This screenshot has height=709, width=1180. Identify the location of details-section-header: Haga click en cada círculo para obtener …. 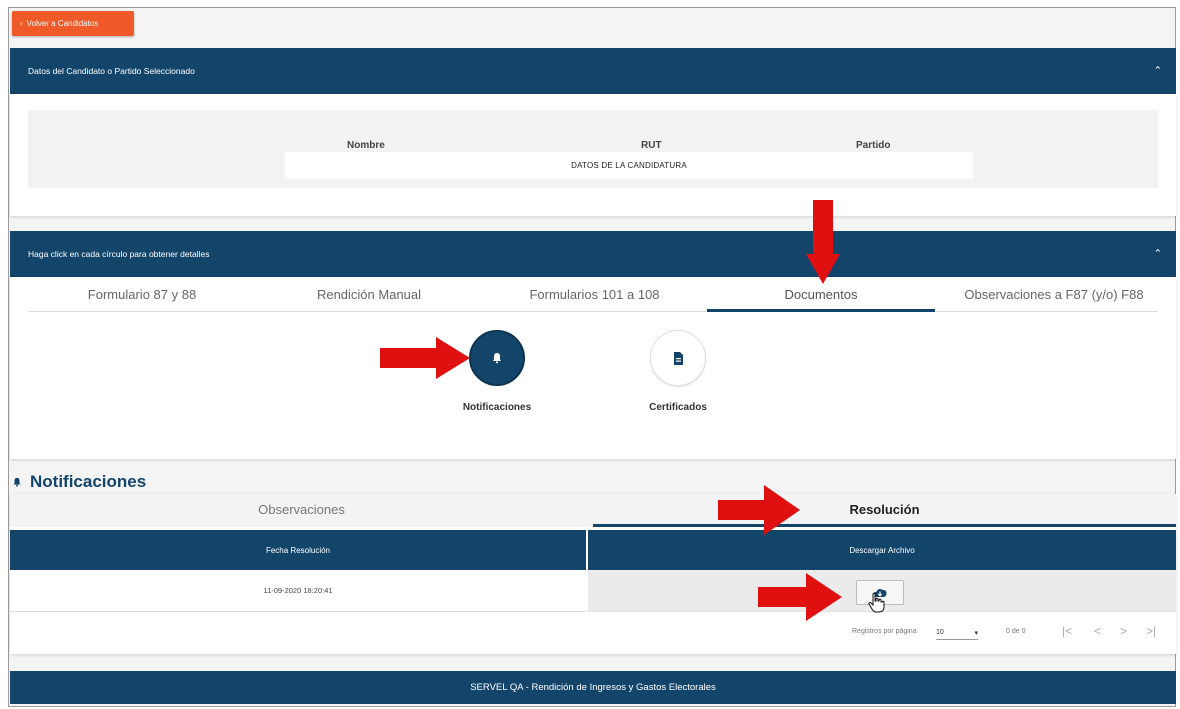
(593, 254).